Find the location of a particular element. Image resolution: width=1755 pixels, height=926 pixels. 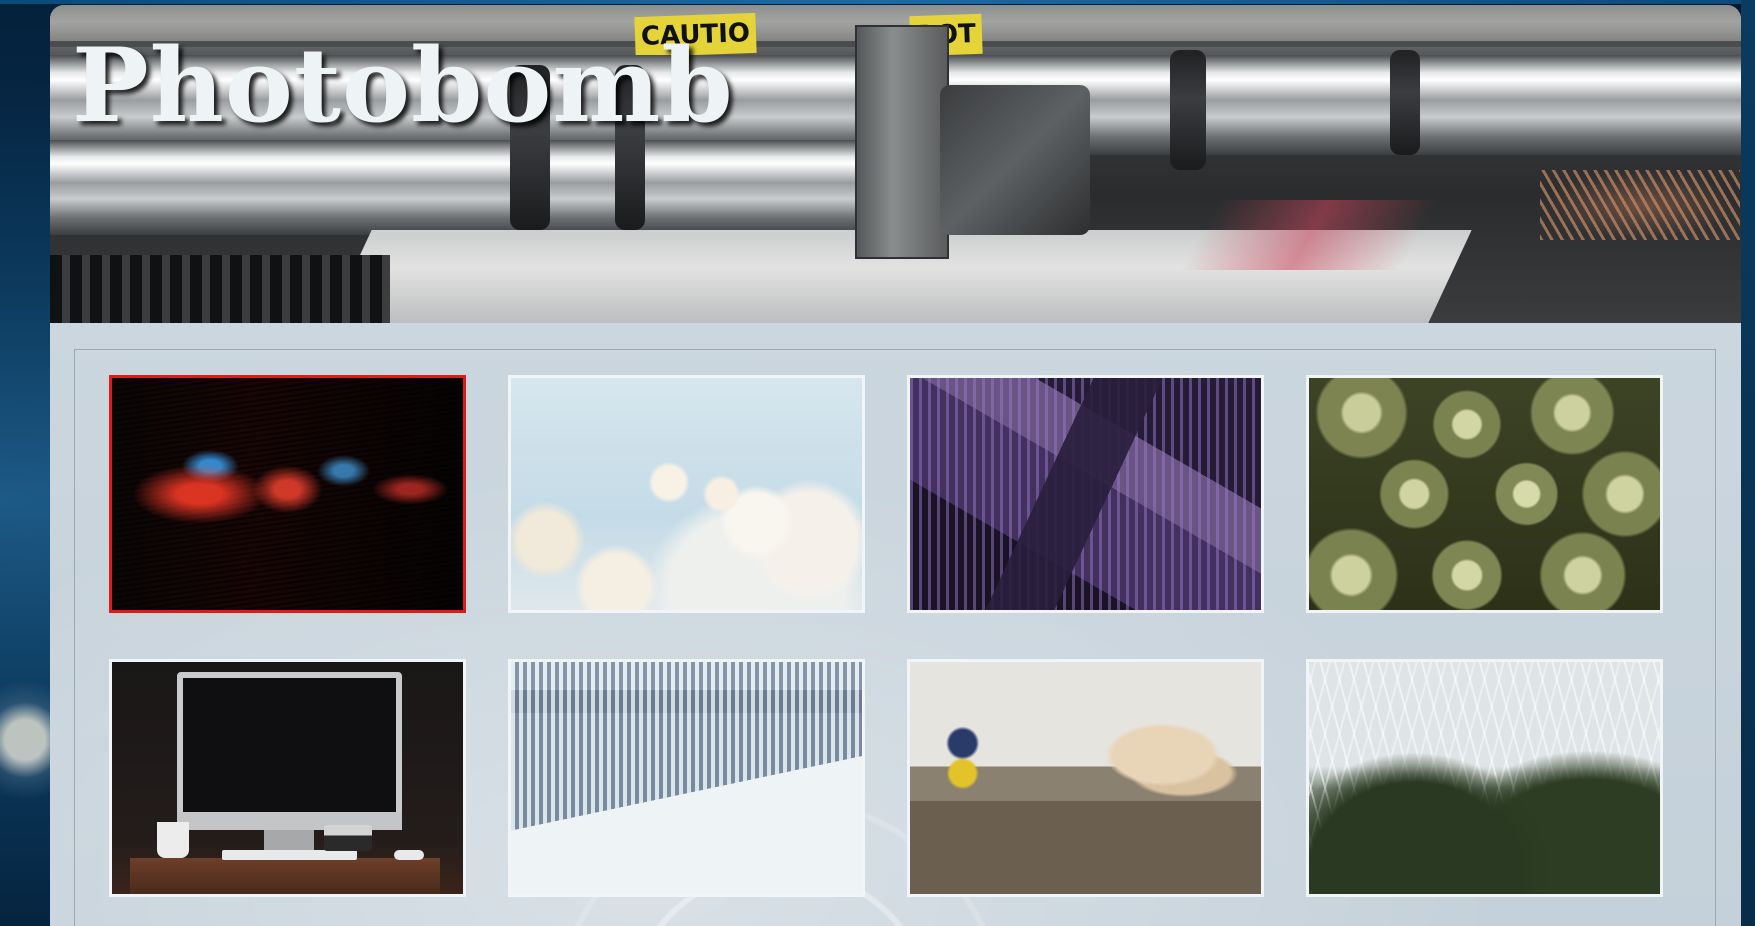

gallery-thumbnail-workshop is located at coordinates (1085, 778).